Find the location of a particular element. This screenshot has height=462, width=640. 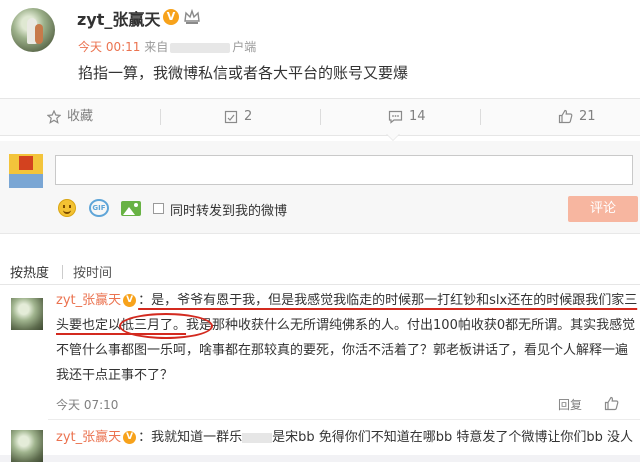

gif-icon: GIF is located at coordinates (99, 208).